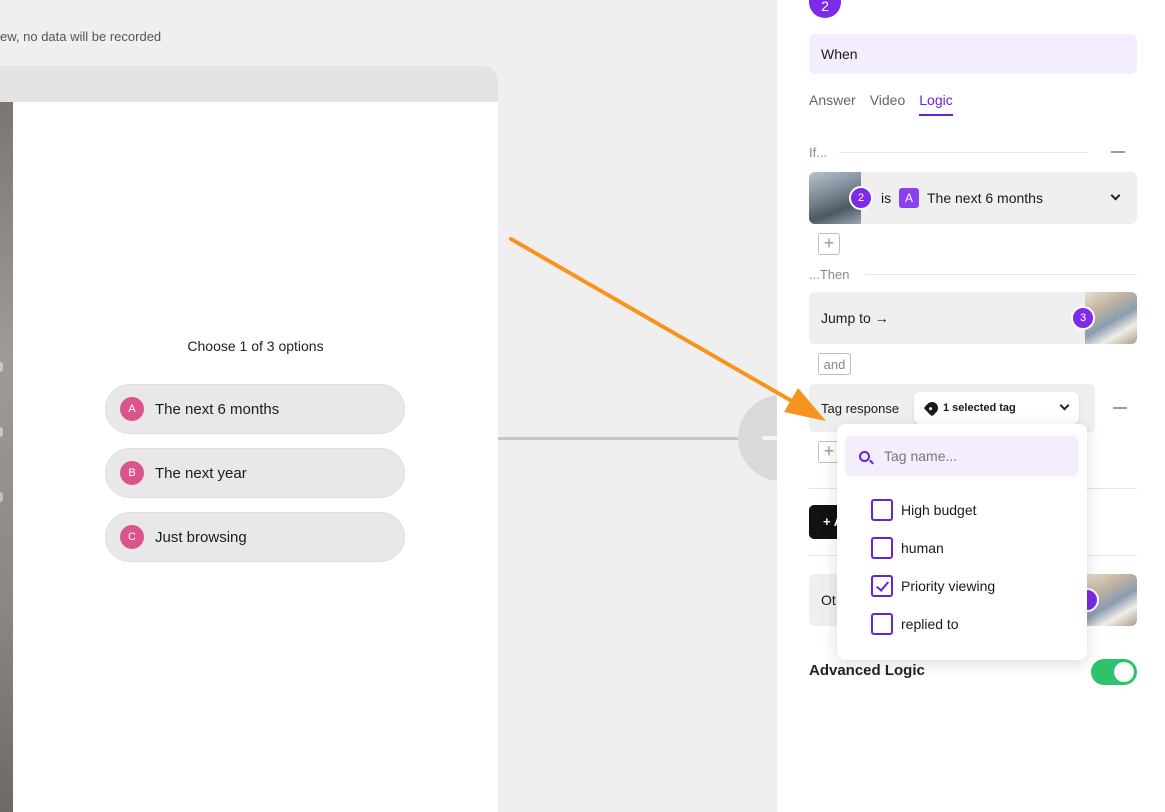  I want to click on answer-option-c: C Just browsing, so click(255, 537).